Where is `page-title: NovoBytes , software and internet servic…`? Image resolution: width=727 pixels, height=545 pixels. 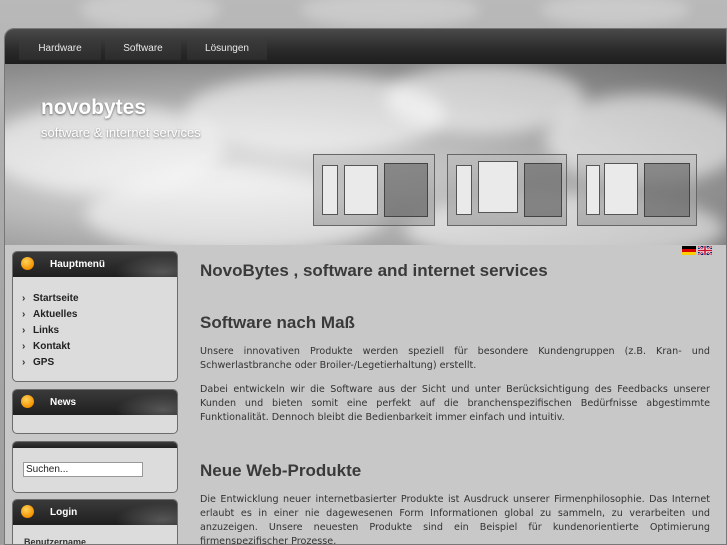
page-title: NovoBytes , software and internet servic… is located at coordinates (374, 270).